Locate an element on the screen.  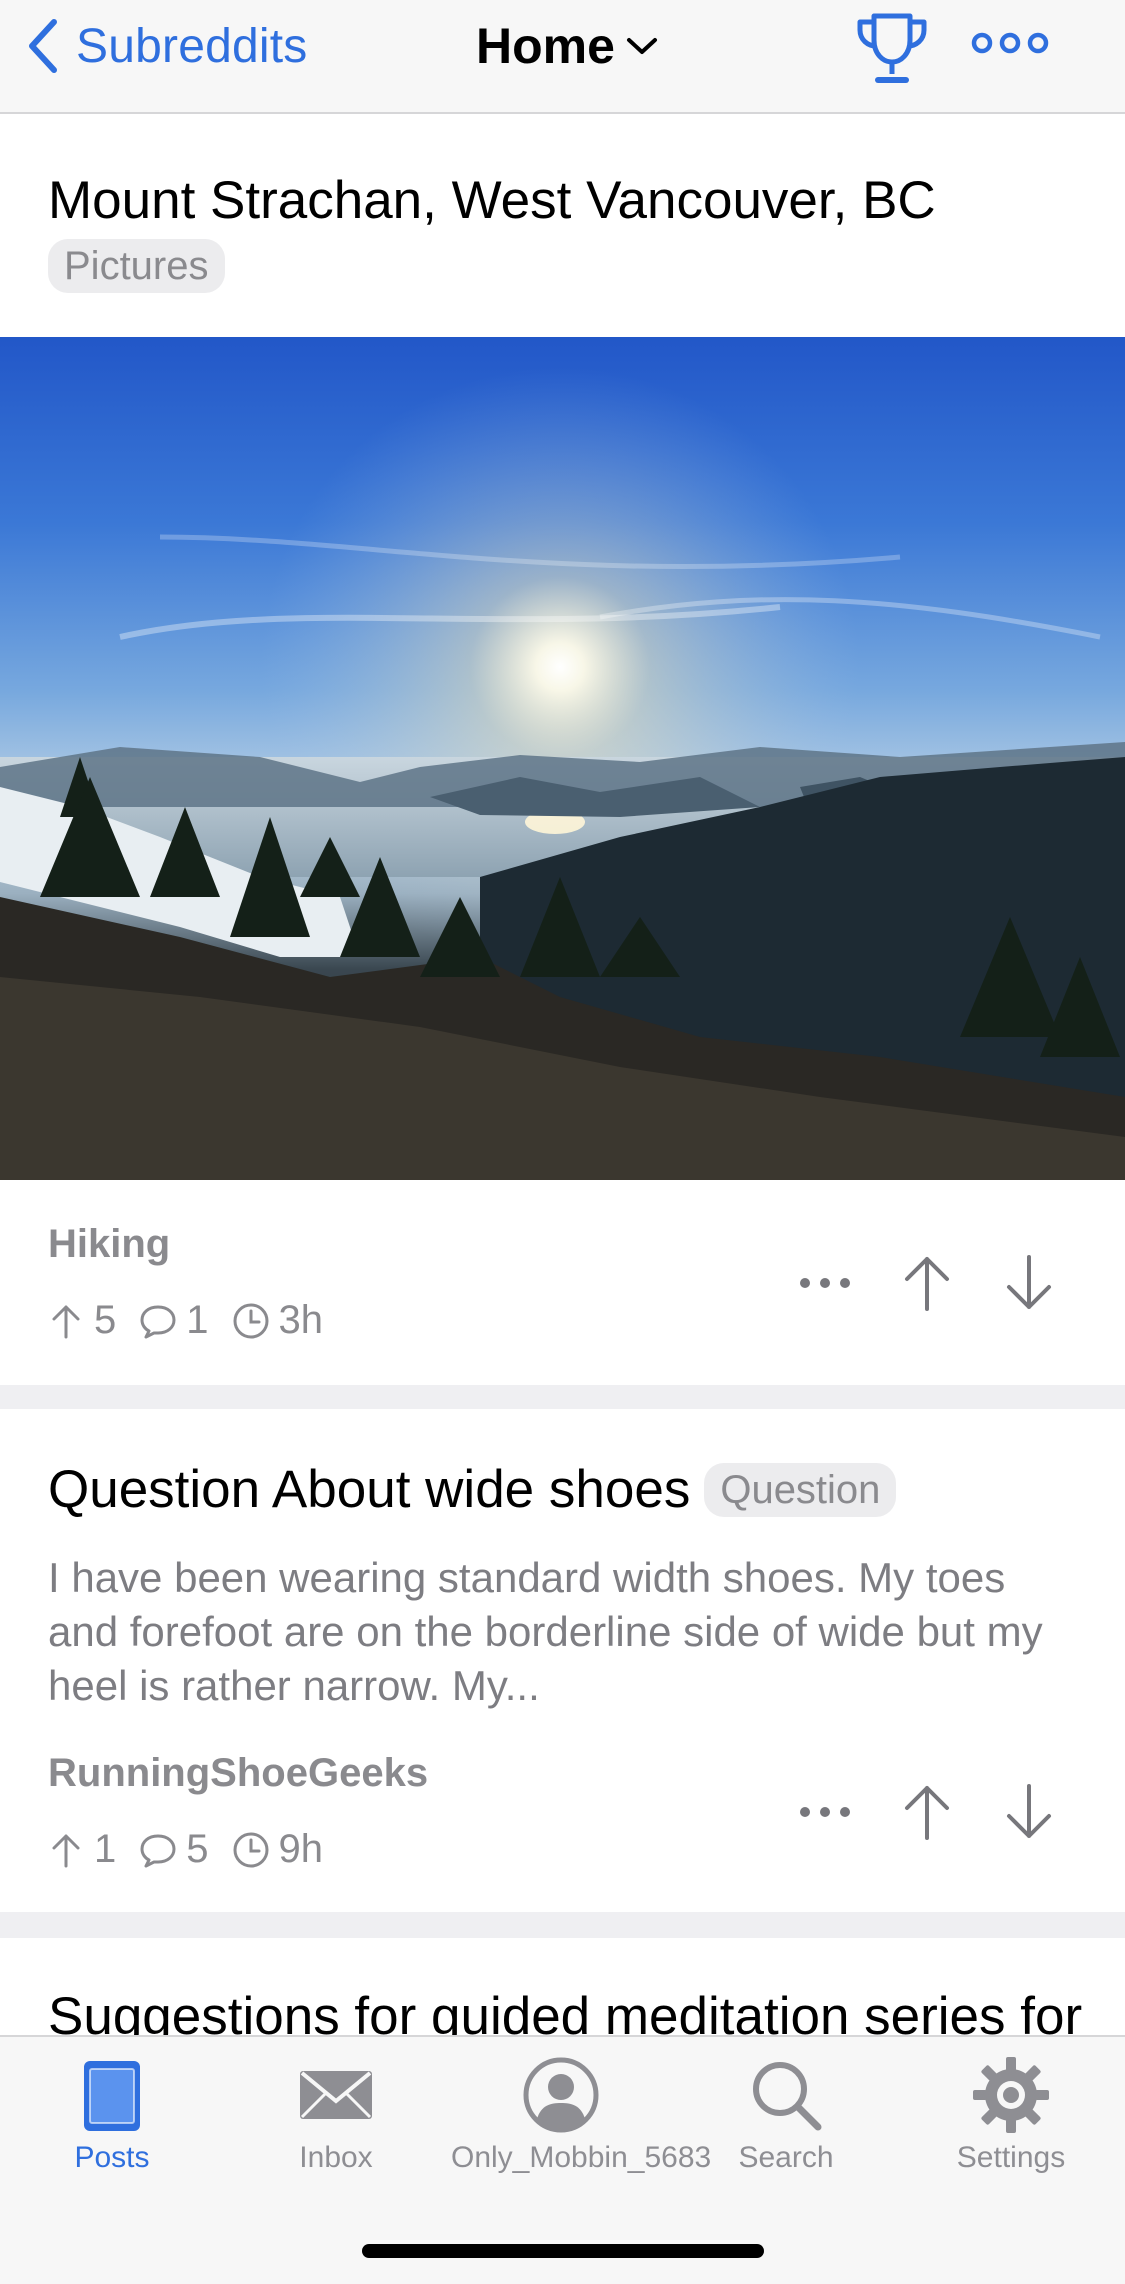
back-button-label: Subreddits is located at coordinates (192, 46).